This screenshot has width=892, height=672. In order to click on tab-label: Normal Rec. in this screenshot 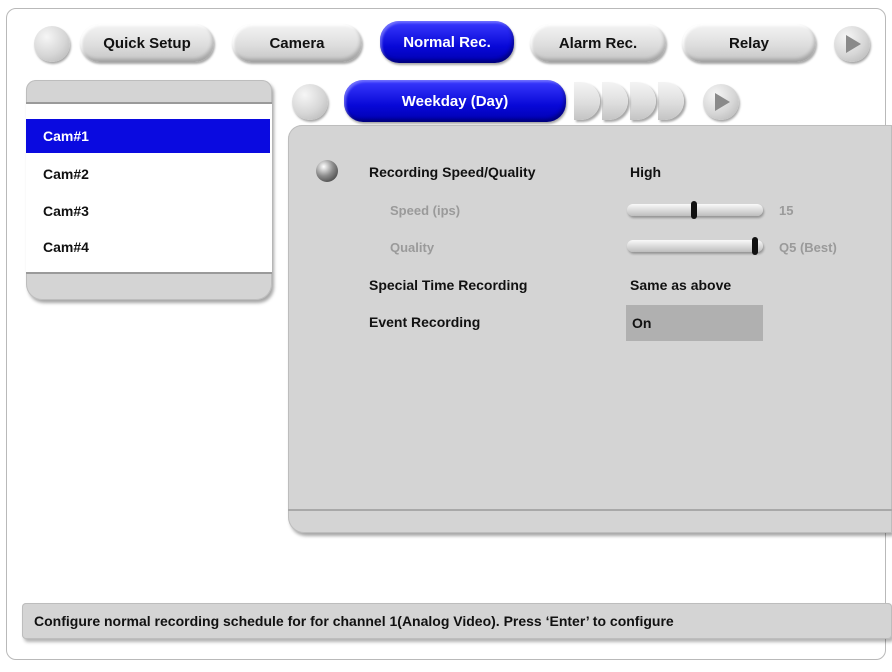, I will do `click(447, 42)`.